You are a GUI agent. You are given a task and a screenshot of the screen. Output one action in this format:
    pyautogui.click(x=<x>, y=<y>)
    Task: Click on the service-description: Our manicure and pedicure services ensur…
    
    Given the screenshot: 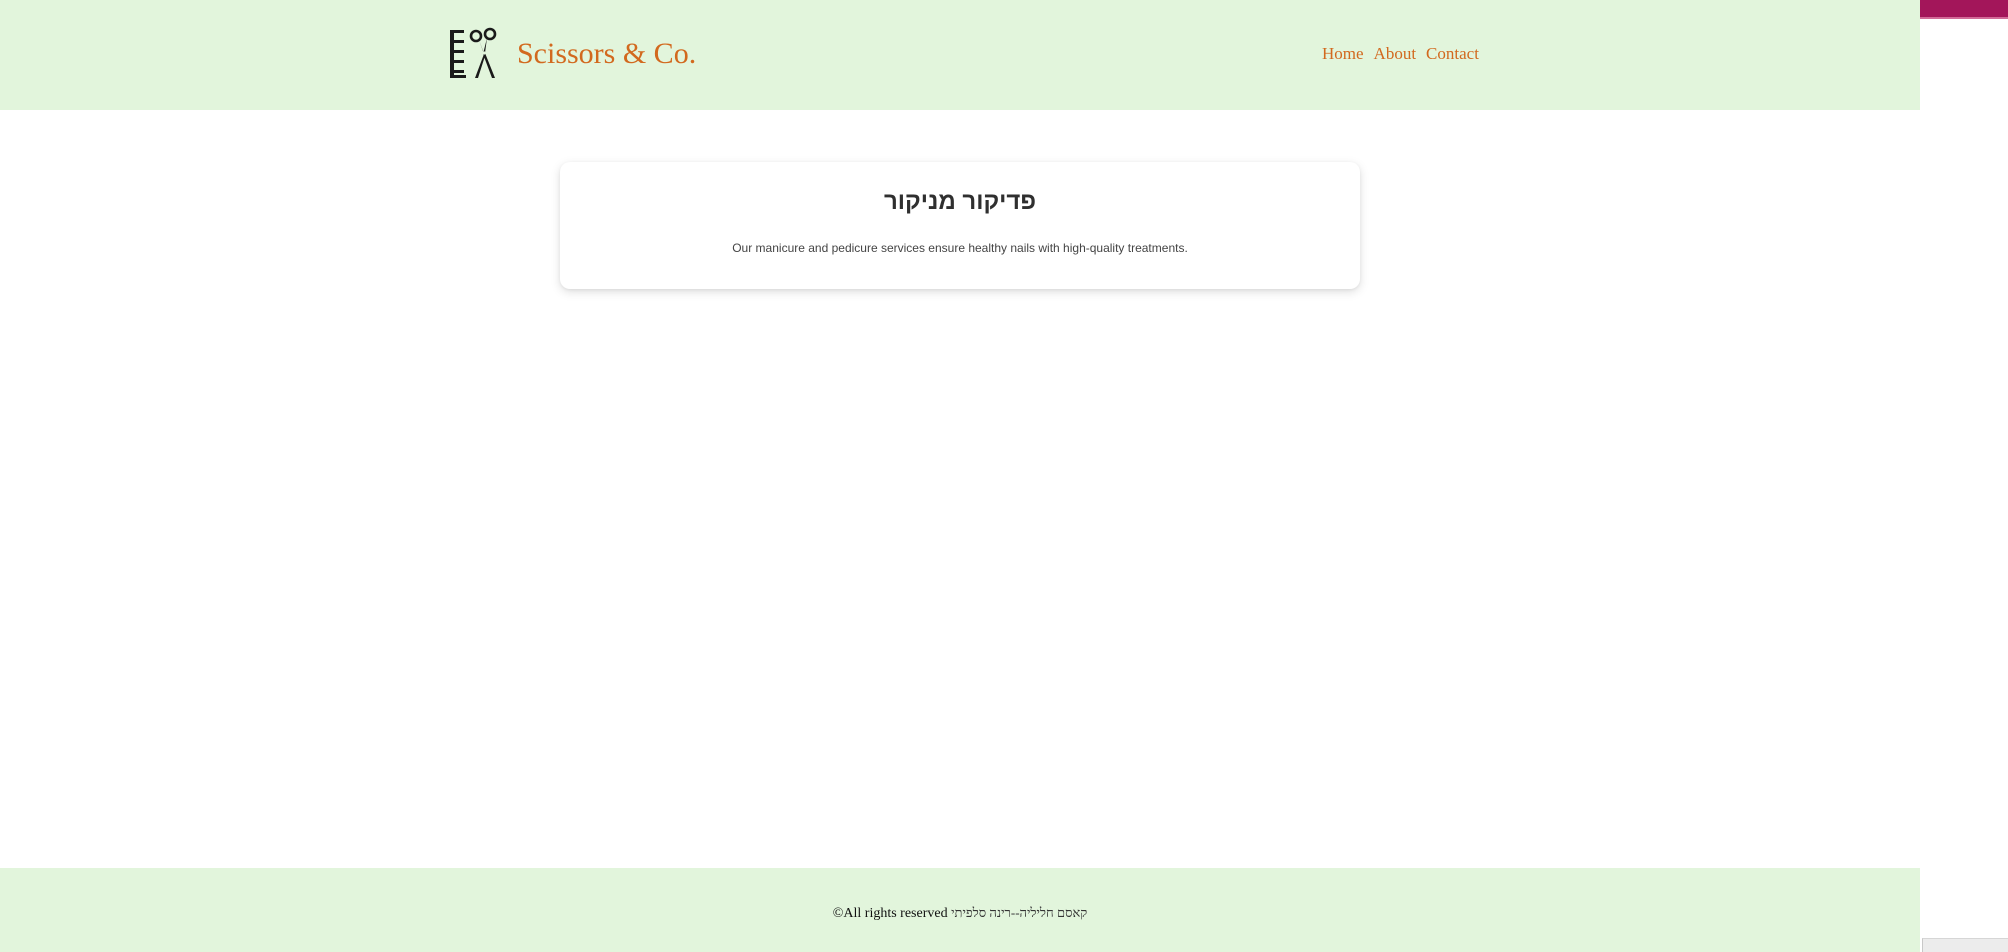 What is the action you would take?
    pyautogui.click(x=960, y=248)
    